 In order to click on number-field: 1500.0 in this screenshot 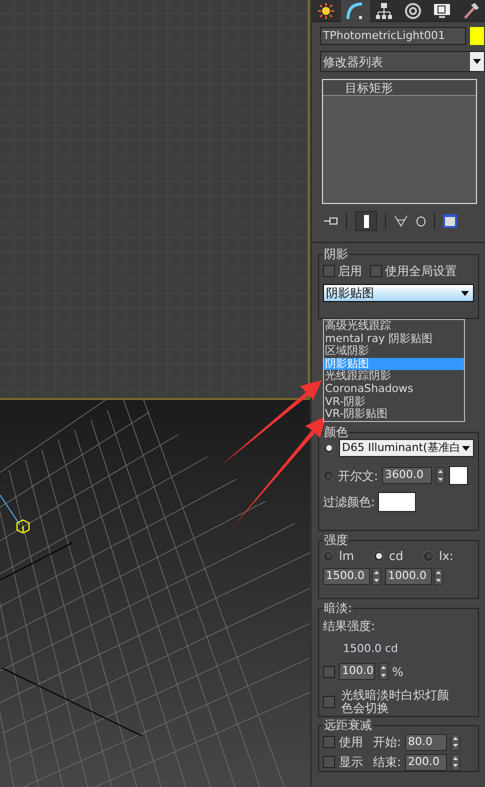, I will do `click(346, 576)`.